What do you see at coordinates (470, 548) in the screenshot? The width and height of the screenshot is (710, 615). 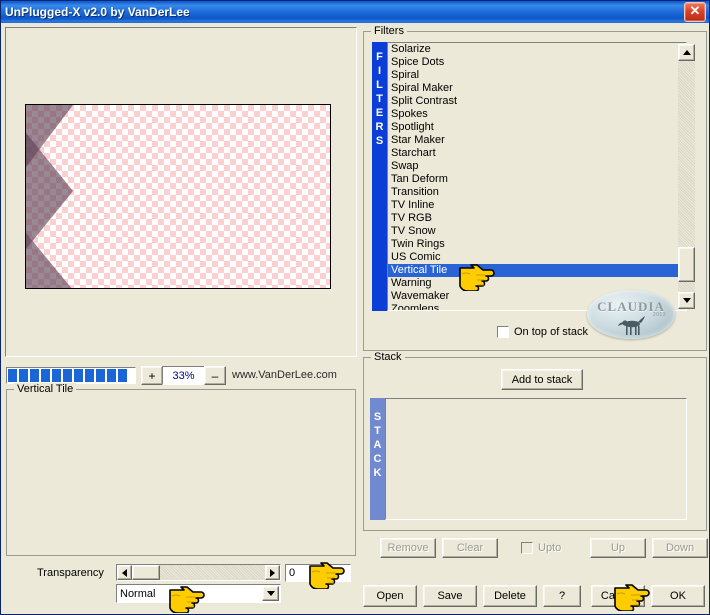 I see `clear-button: Clear` at bounding box center [470, 548].